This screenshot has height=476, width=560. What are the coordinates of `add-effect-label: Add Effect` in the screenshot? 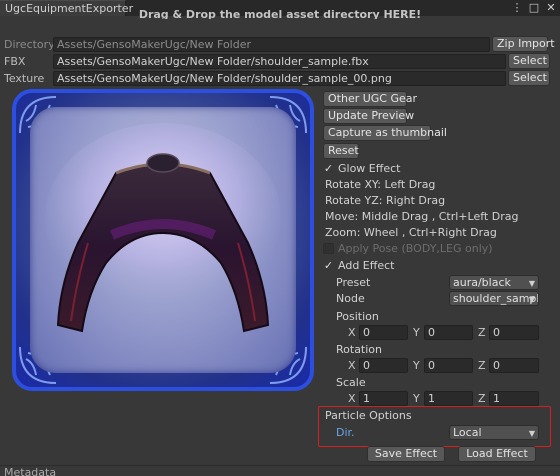 It's located at (366, 265).